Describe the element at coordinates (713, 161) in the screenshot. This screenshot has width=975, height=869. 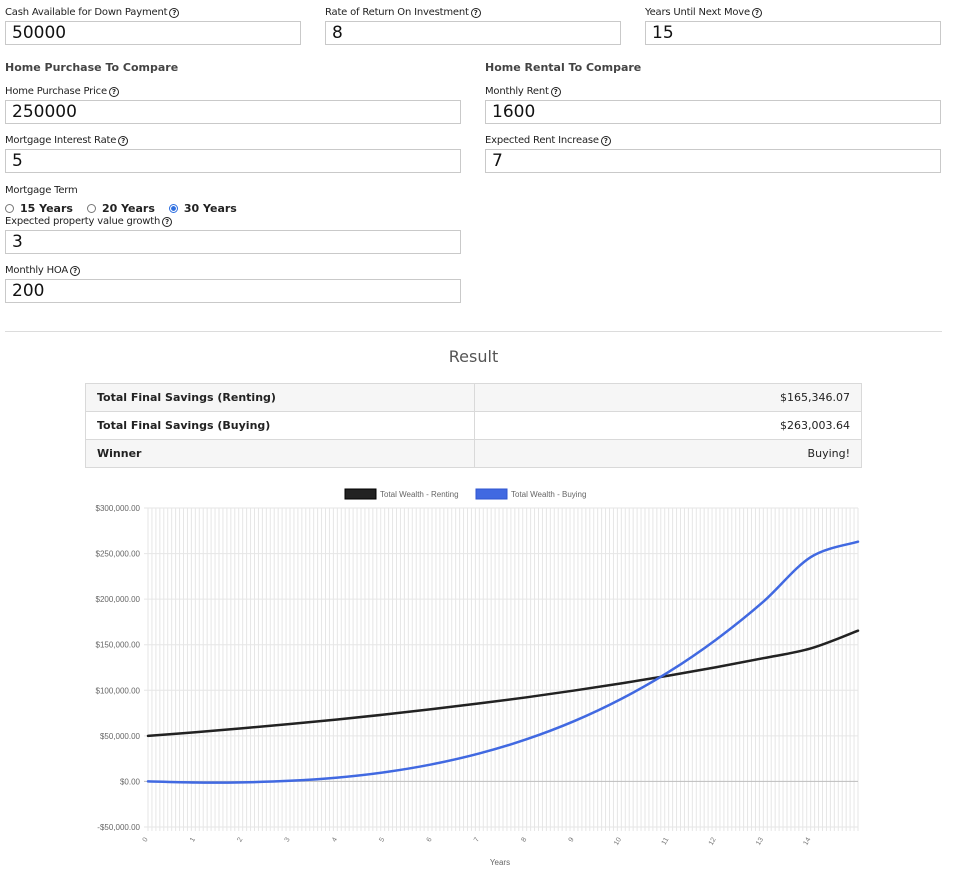
I see `rent-increase-input: 7` at that location.